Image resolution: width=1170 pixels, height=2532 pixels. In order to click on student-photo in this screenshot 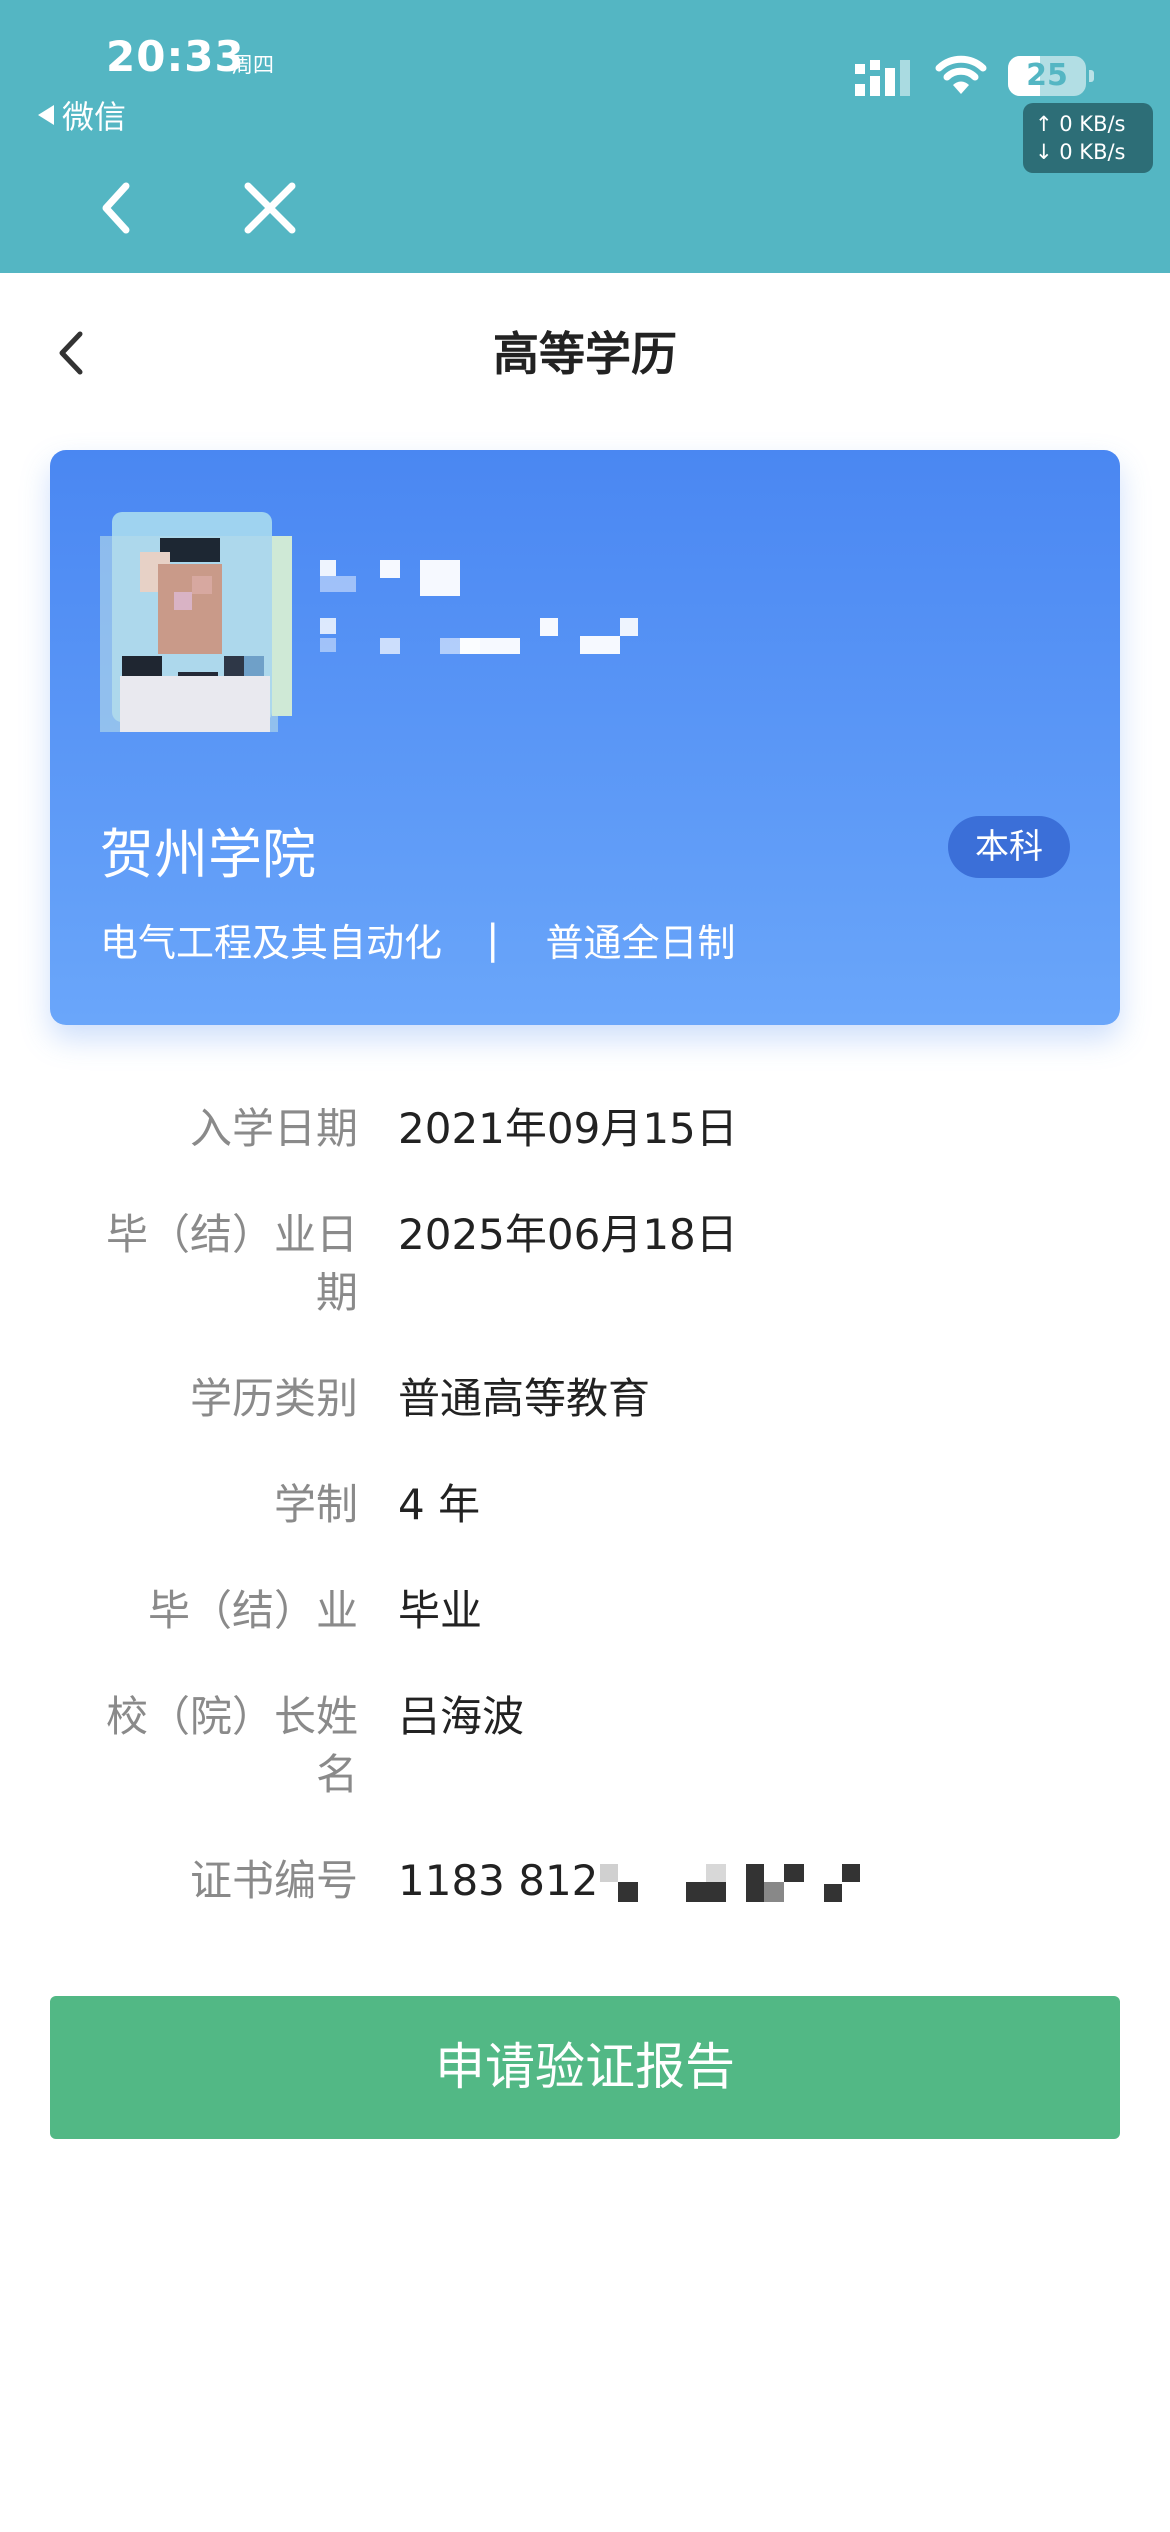, I will do `click(196, 622)`.